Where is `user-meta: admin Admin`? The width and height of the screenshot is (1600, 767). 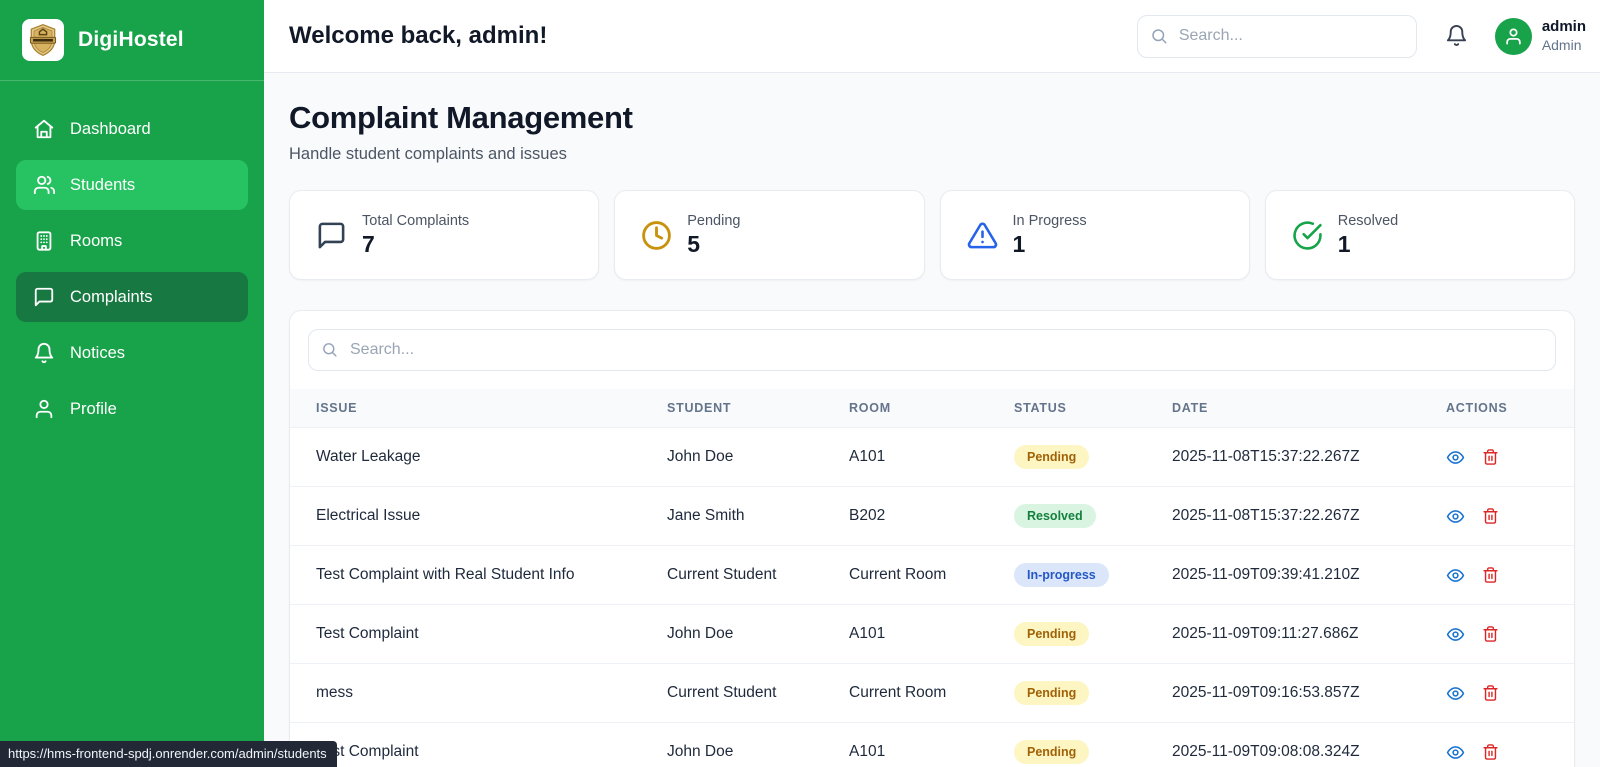
user-meta: admin Admin is located at coordinates (1564, 36).